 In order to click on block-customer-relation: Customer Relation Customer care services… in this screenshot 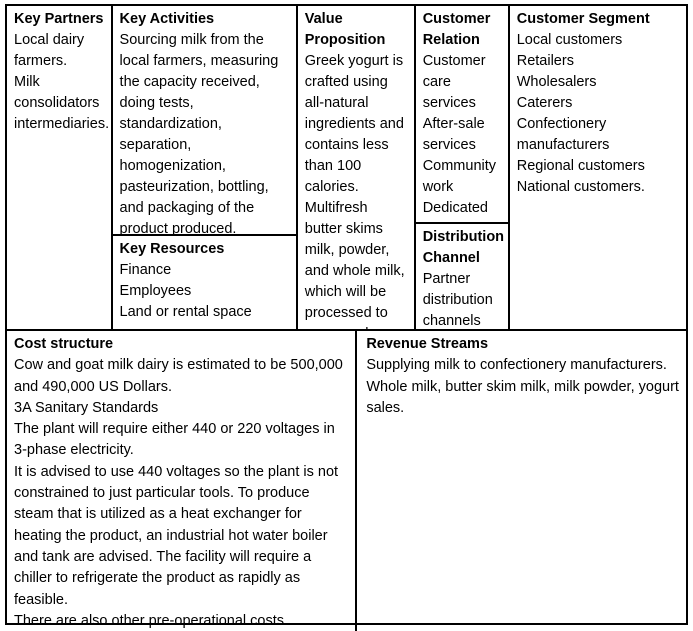, I will do `click(461, 115)`.